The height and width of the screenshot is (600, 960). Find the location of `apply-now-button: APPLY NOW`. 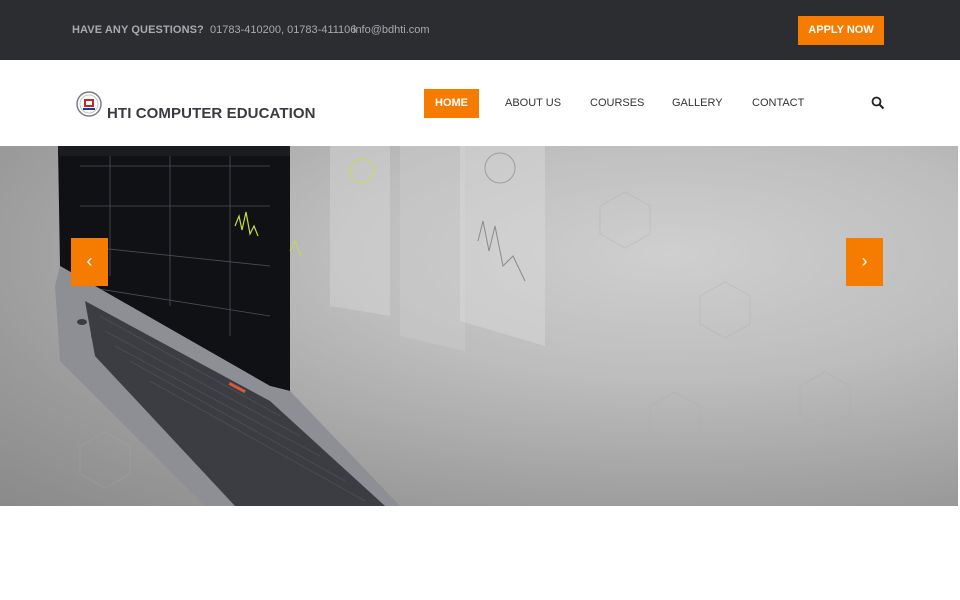

apply-now-button: APPLY NOW is located at coordinates (841, 30).